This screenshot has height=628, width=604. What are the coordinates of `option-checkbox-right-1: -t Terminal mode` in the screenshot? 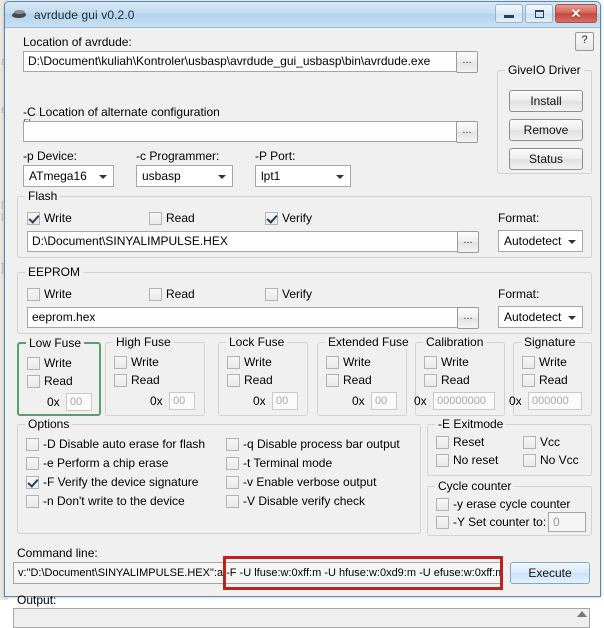 It's located at (279, 463).